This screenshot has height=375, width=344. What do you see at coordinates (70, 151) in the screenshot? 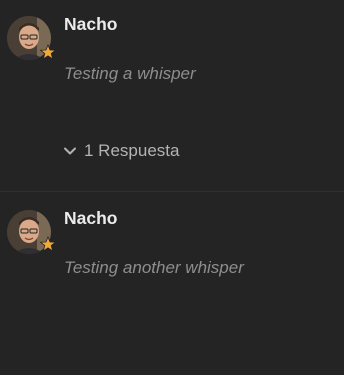
I see `chevron-down-icon` at bounding box center [70, 151].